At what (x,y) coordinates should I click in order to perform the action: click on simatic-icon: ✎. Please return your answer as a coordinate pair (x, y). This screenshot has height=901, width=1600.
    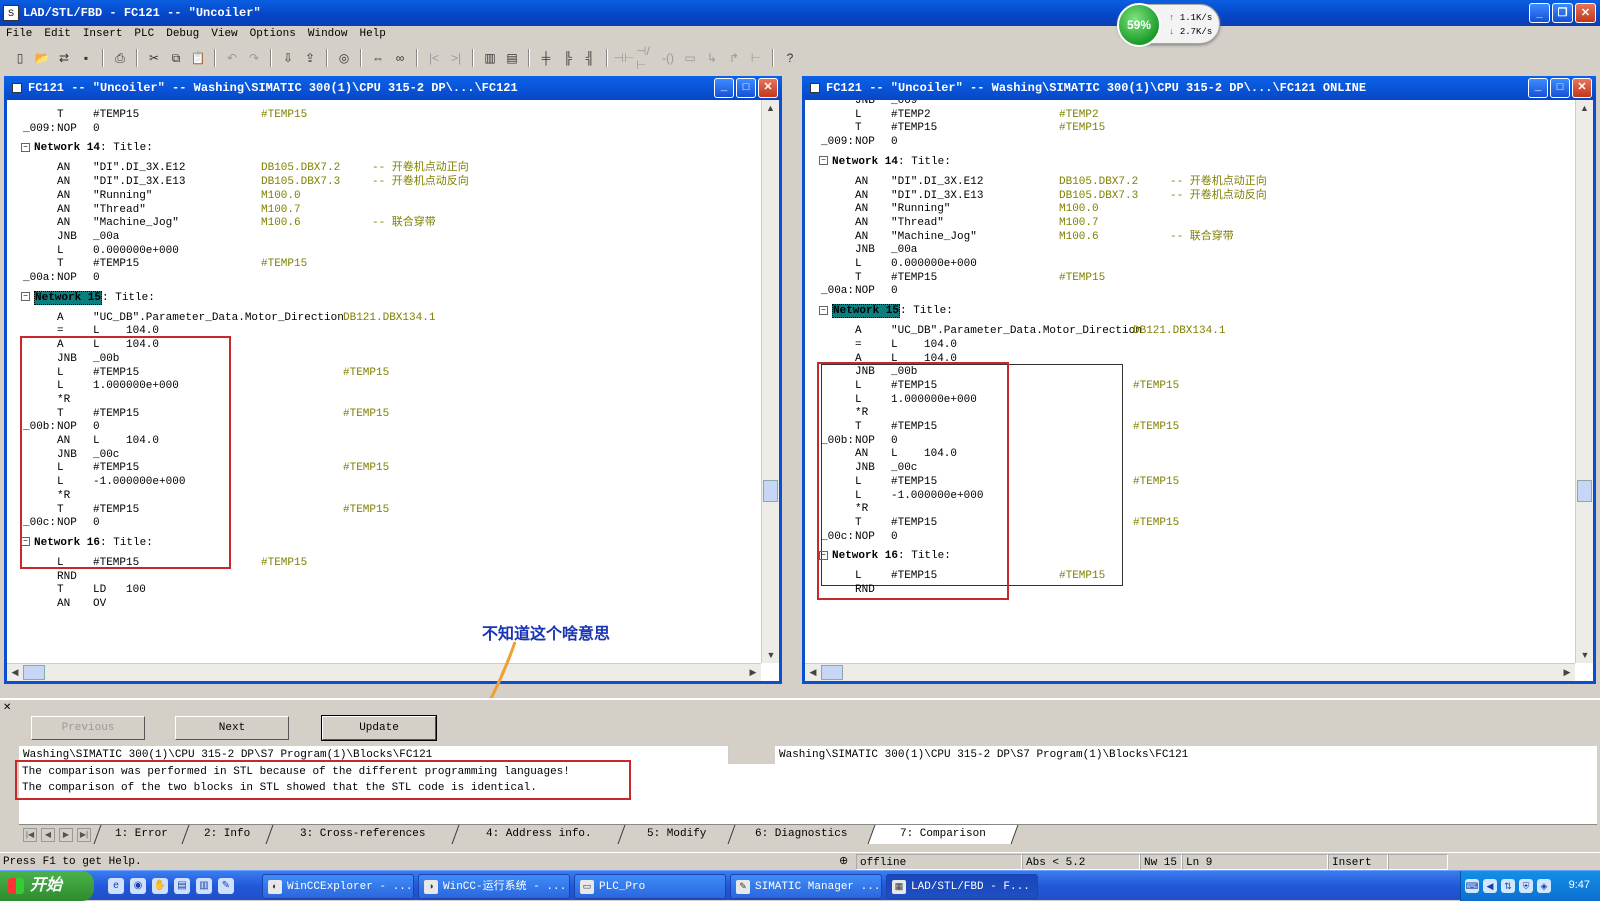
    Looking at the image, I should click on (226, 886).